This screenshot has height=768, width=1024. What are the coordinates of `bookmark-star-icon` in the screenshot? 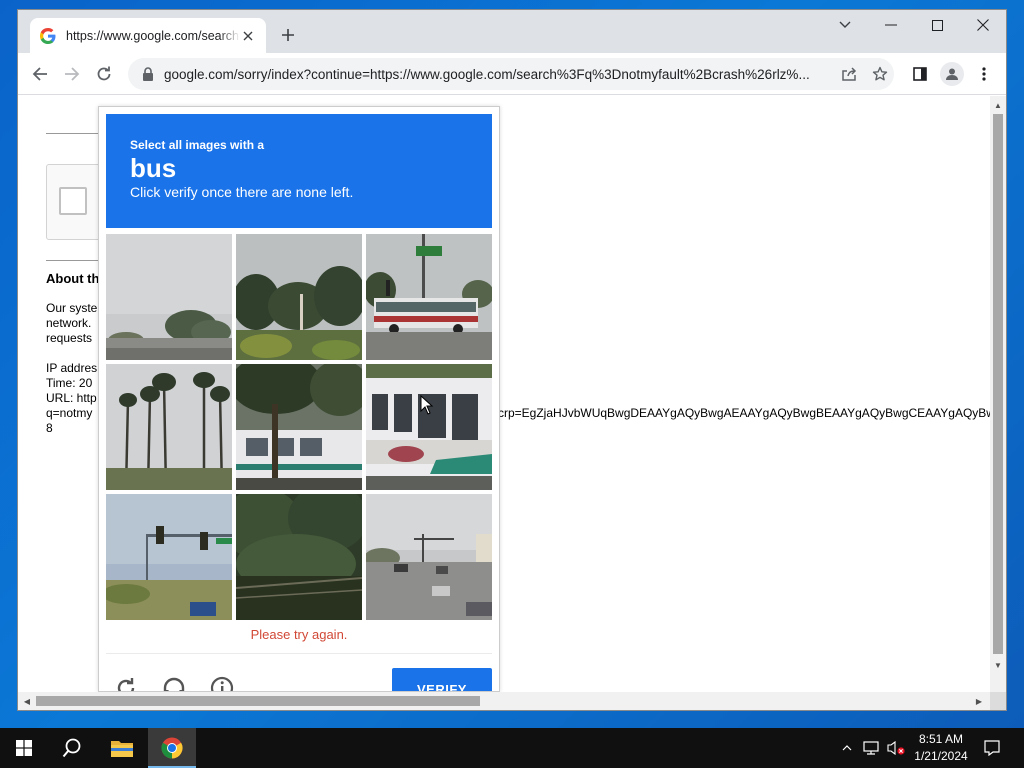 It's located at (880, 74).